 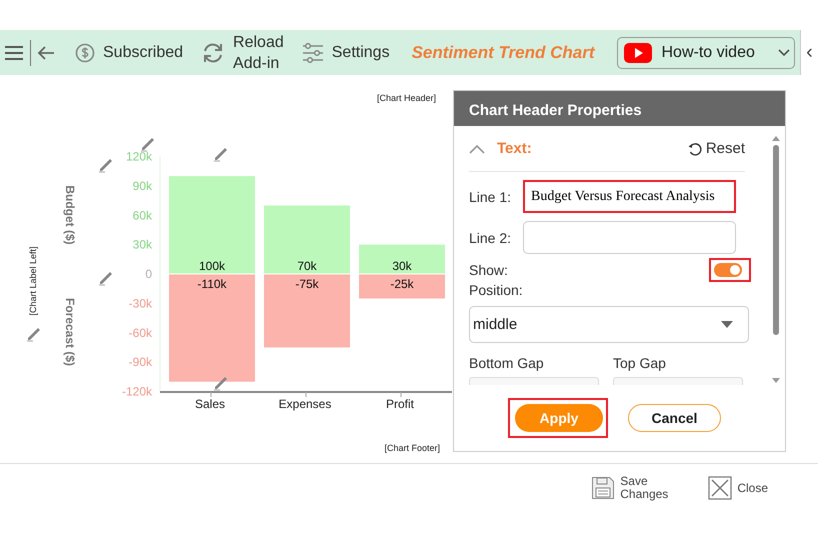 I want to click on menu-icon, so click(x=14, y=52).